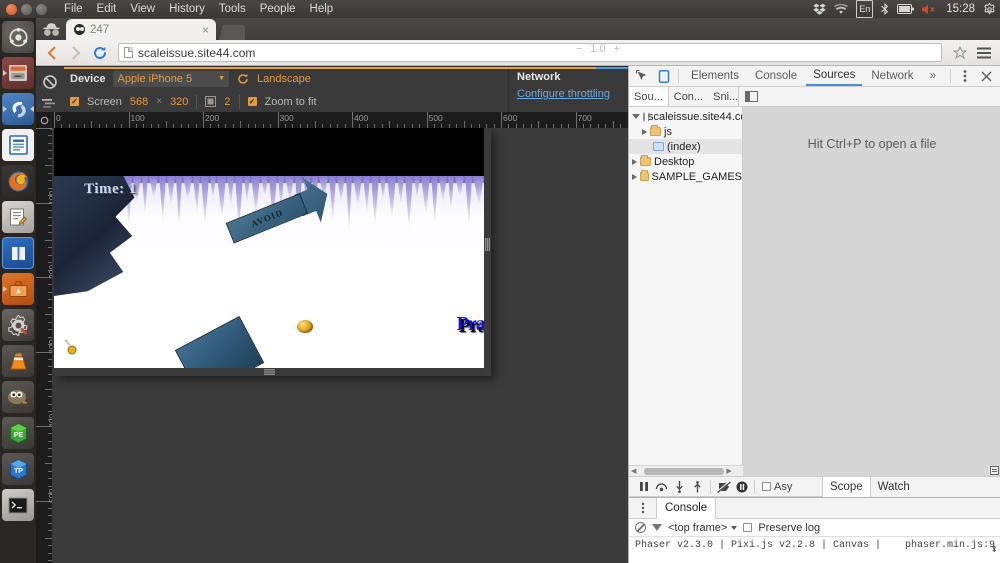 This screenshot has height=563, width=1000. Describe the element at coordinates (766, 486) in the screenshot. I see `async-checkbox` at that location.